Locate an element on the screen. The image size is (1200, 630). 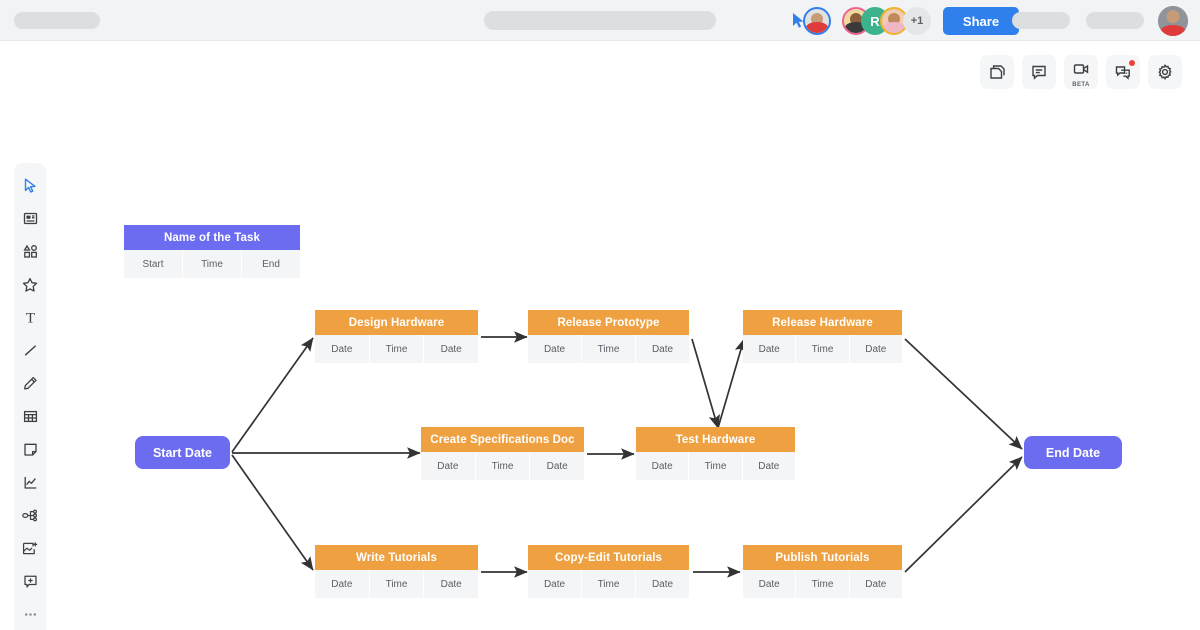
task-title: Create Specifications Doc is located at coordinates (502, 439).